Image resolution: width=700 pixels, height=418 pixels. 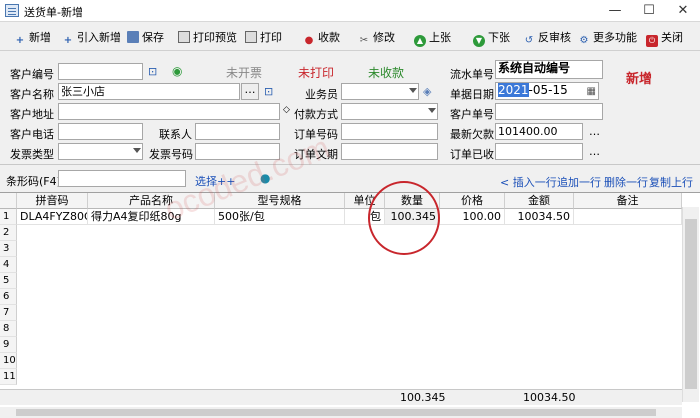 What do you see at coordinates (53, 12) in the screenshot?
I see `window-title: 送货单-新增` at bounding box center [53, 12].